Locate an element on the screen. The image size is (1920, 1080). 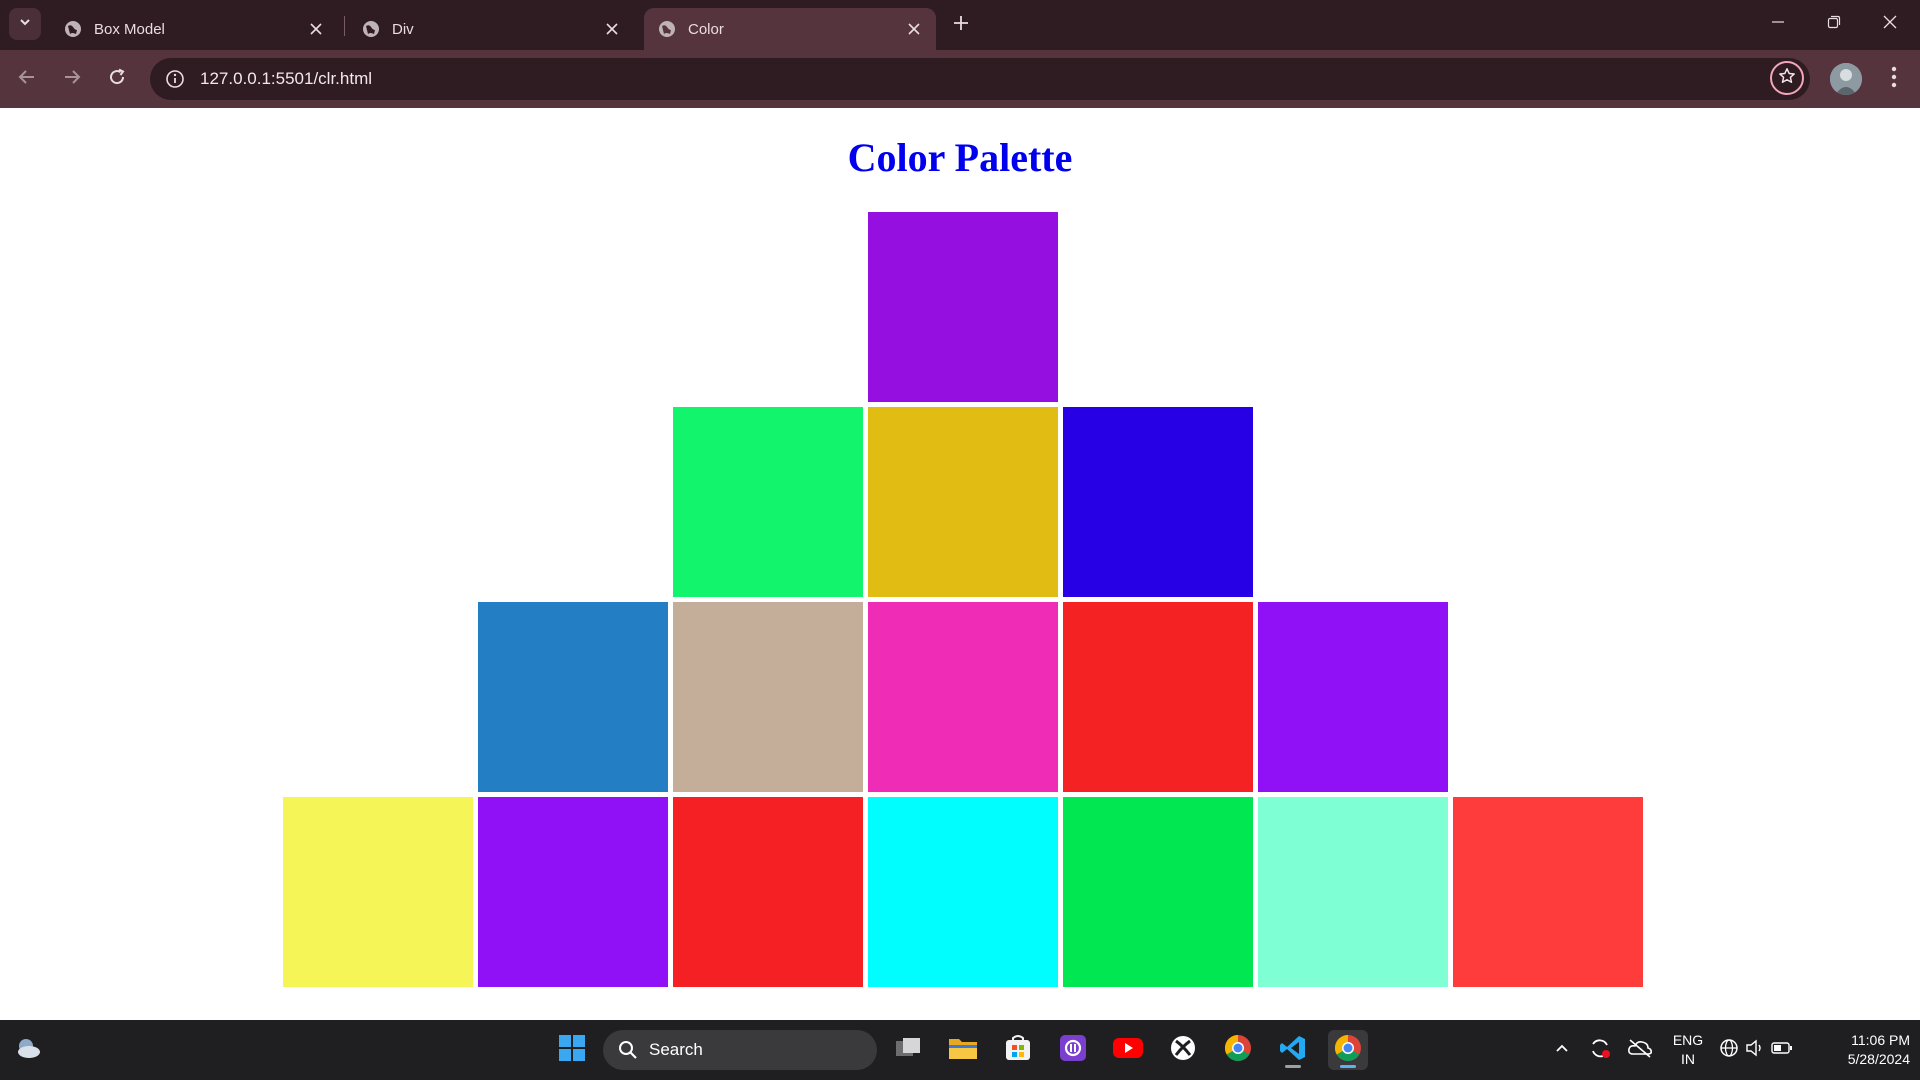
tab-strip: Box Model Div Color is located at coordinates (960, 25).